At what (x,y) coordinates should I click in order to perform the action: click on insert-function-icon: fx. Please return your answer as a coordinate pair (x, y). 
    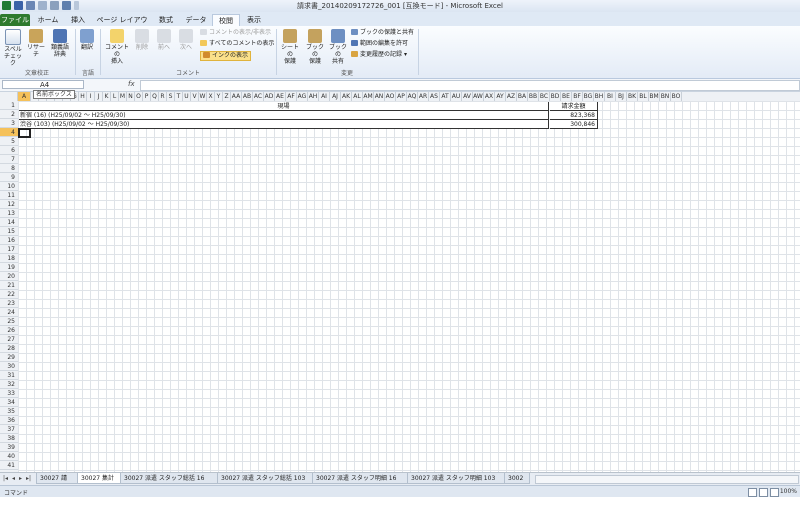
    Looking at the image, I should click on (131, 84).